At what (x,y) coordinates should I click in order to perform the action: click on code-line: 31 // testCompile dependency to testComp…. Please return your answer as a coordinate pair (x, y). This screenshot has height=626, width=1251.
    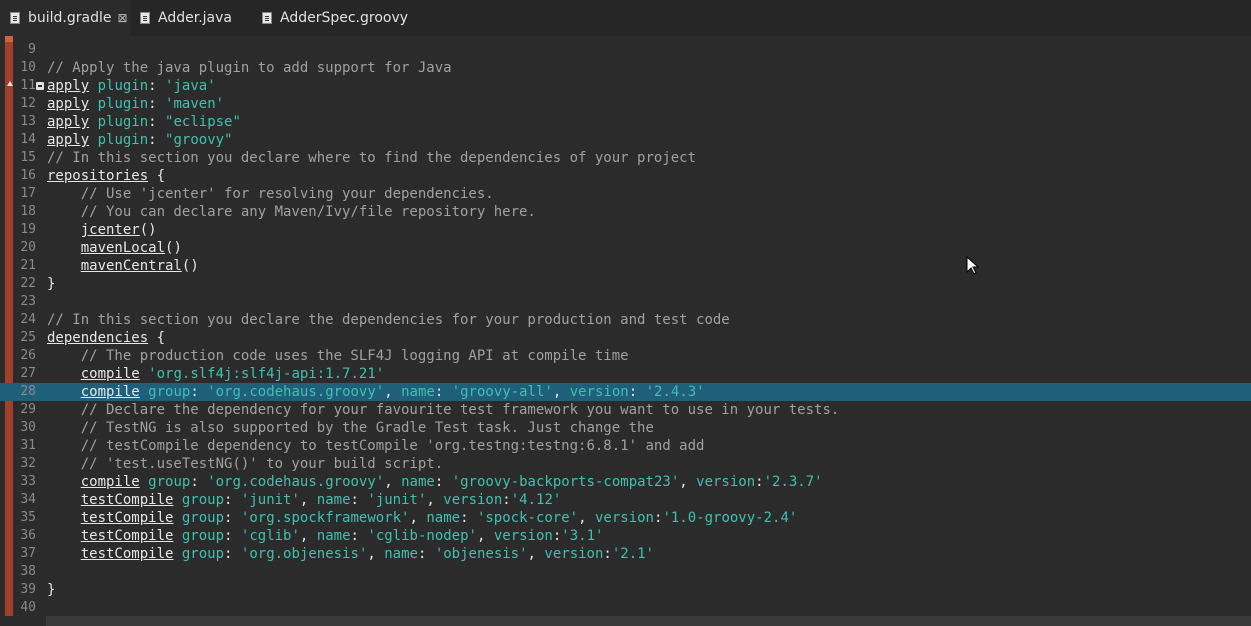
    Looking at the image, I should click on (625, 446).